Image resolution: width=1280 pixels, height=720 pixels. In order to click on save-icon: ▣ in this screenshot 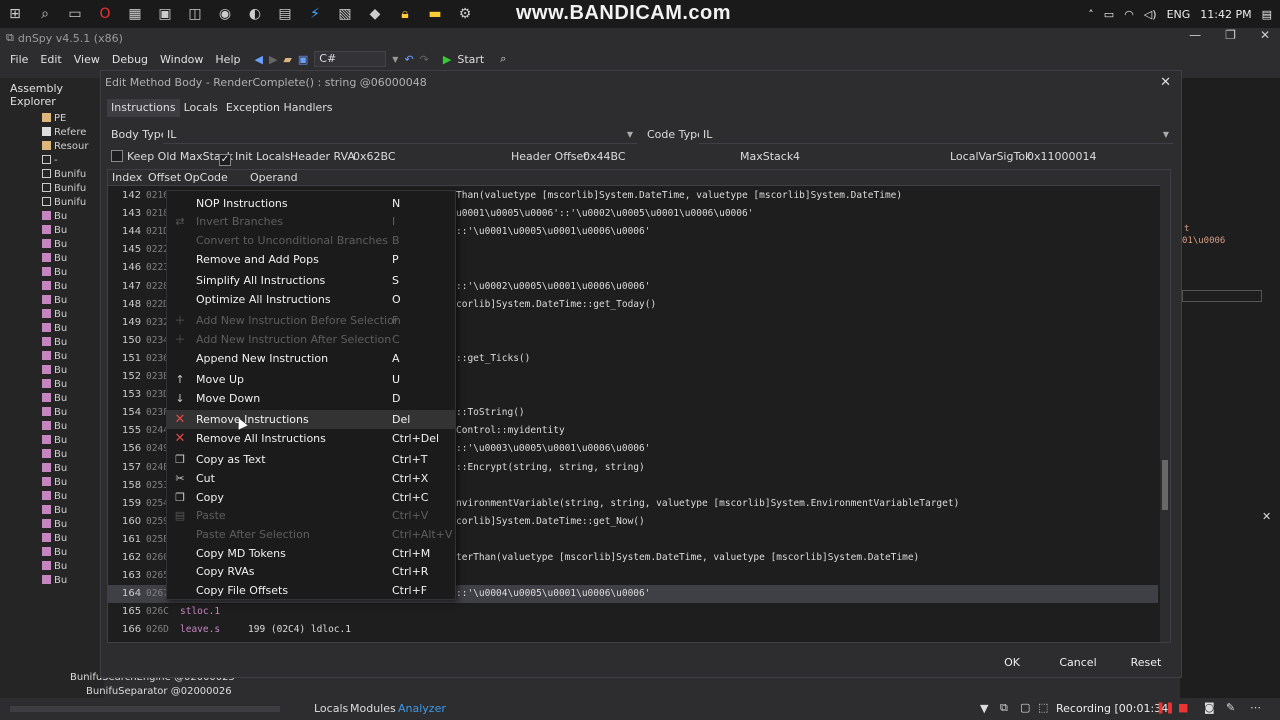, I will do `click(303, 59)`.